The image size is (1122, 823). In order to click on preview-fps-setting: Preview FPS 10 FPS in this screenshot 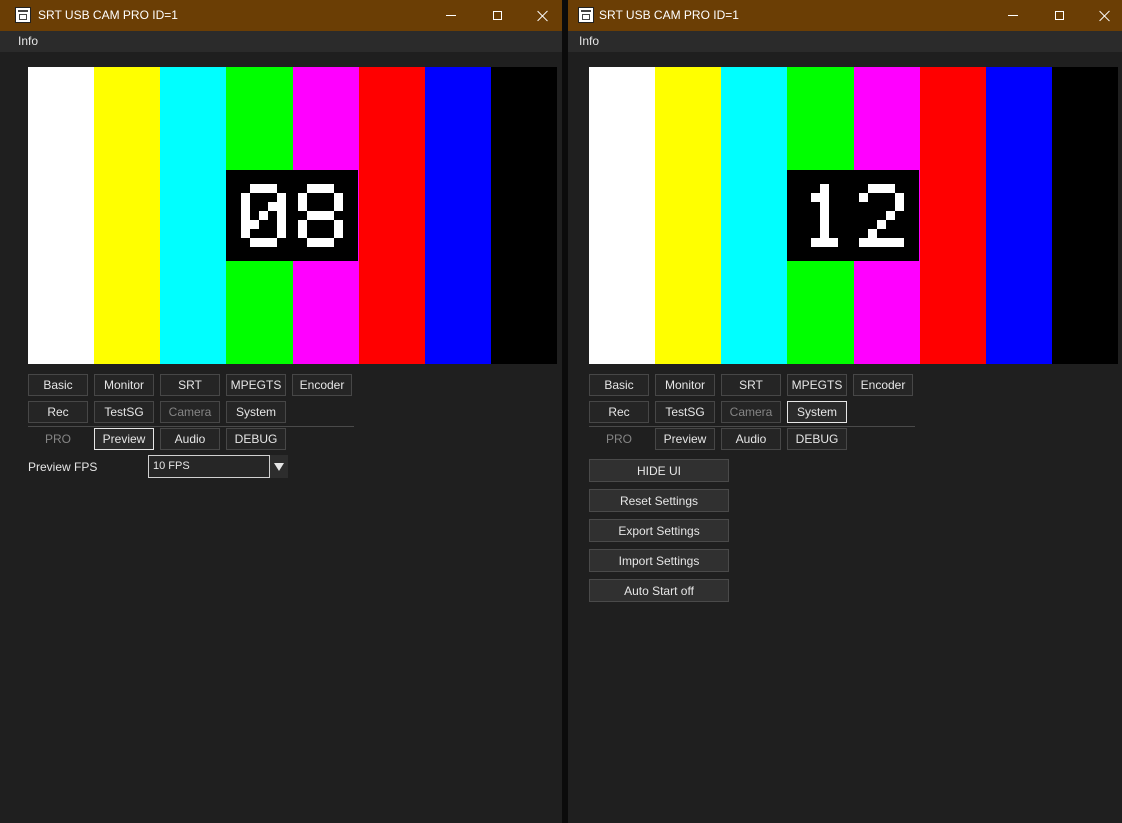, I will do `click(159, 466)`.